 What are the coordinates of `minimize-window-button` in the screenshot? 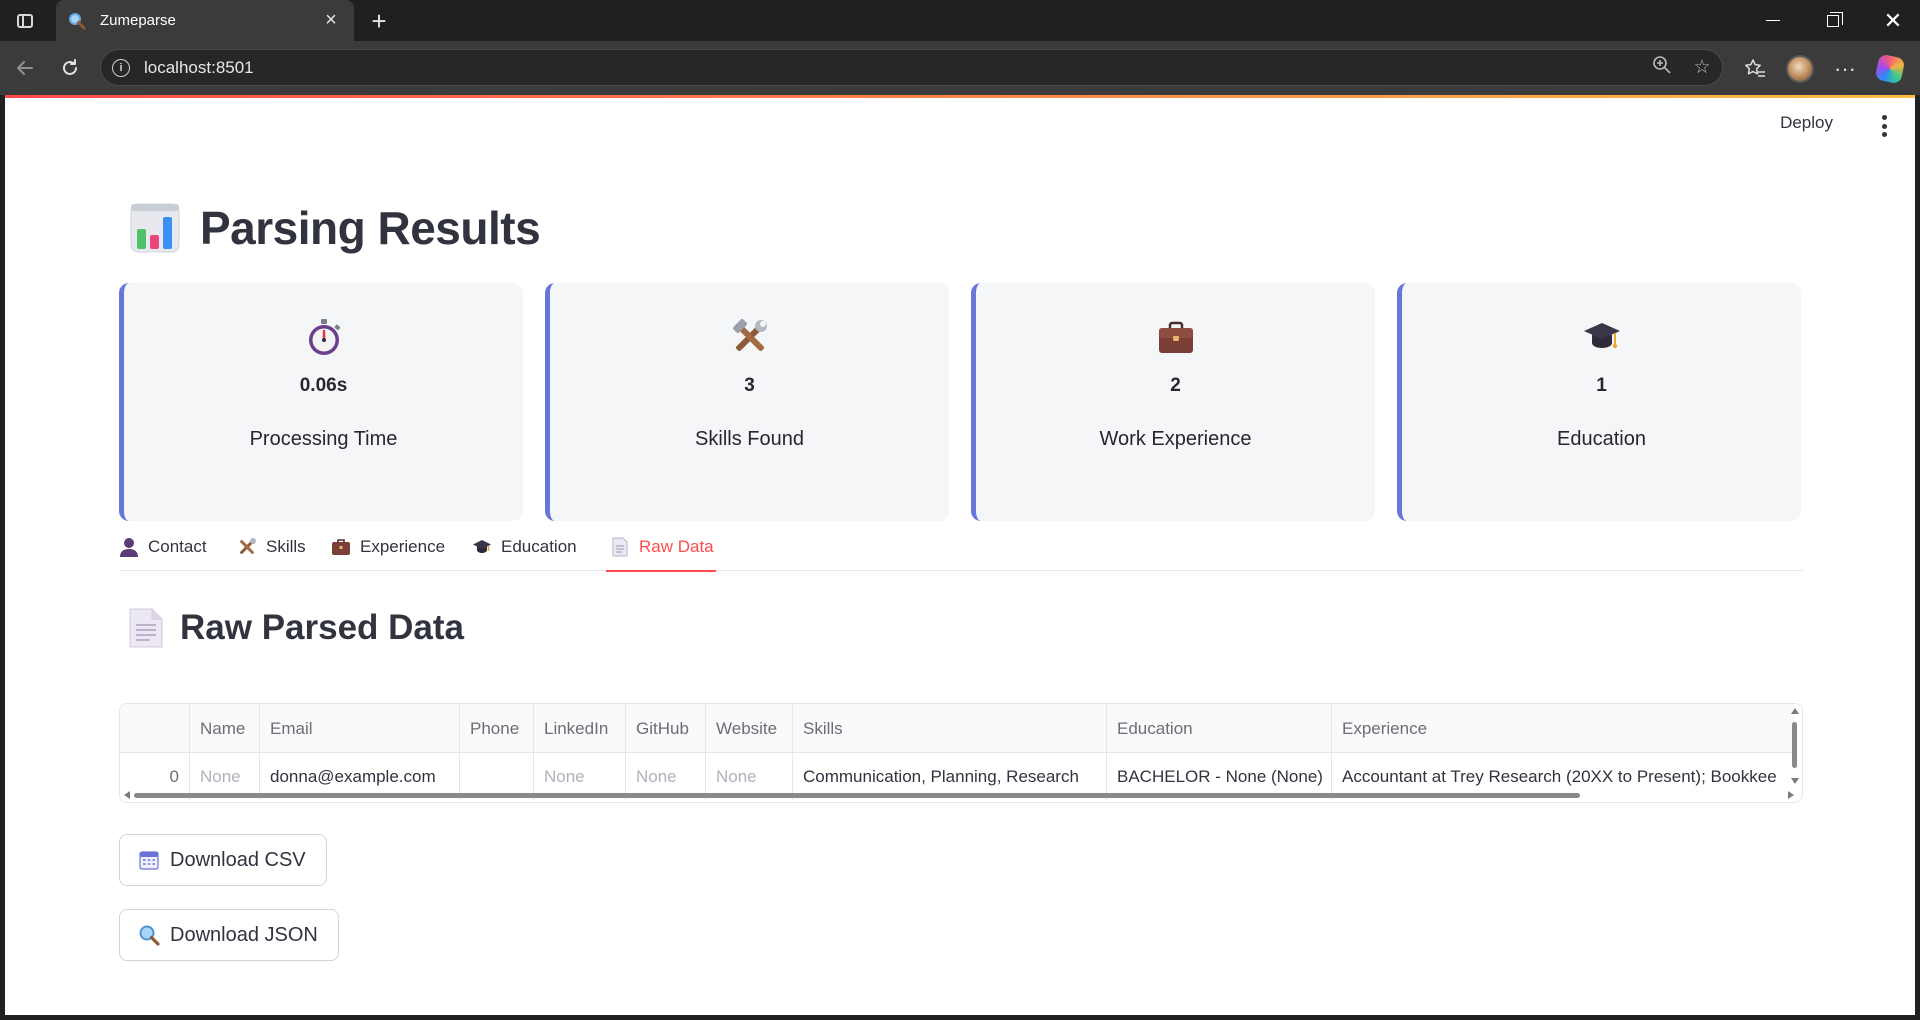 It's located at (1773, 20).